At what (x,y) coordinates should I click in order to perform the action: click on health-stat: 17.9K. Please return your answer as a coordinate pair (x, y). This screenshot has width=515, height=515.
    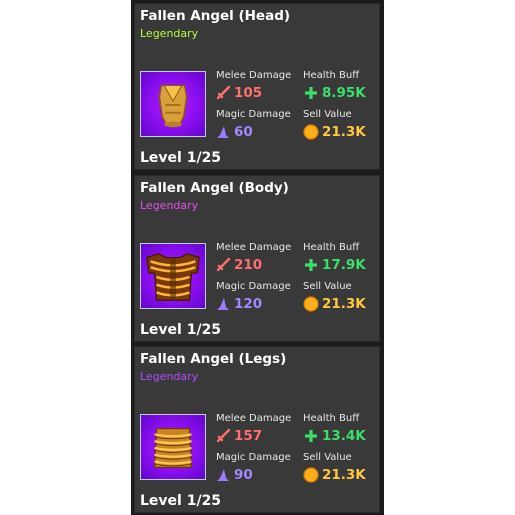
    Looking at the image, I should click on (334, 265).